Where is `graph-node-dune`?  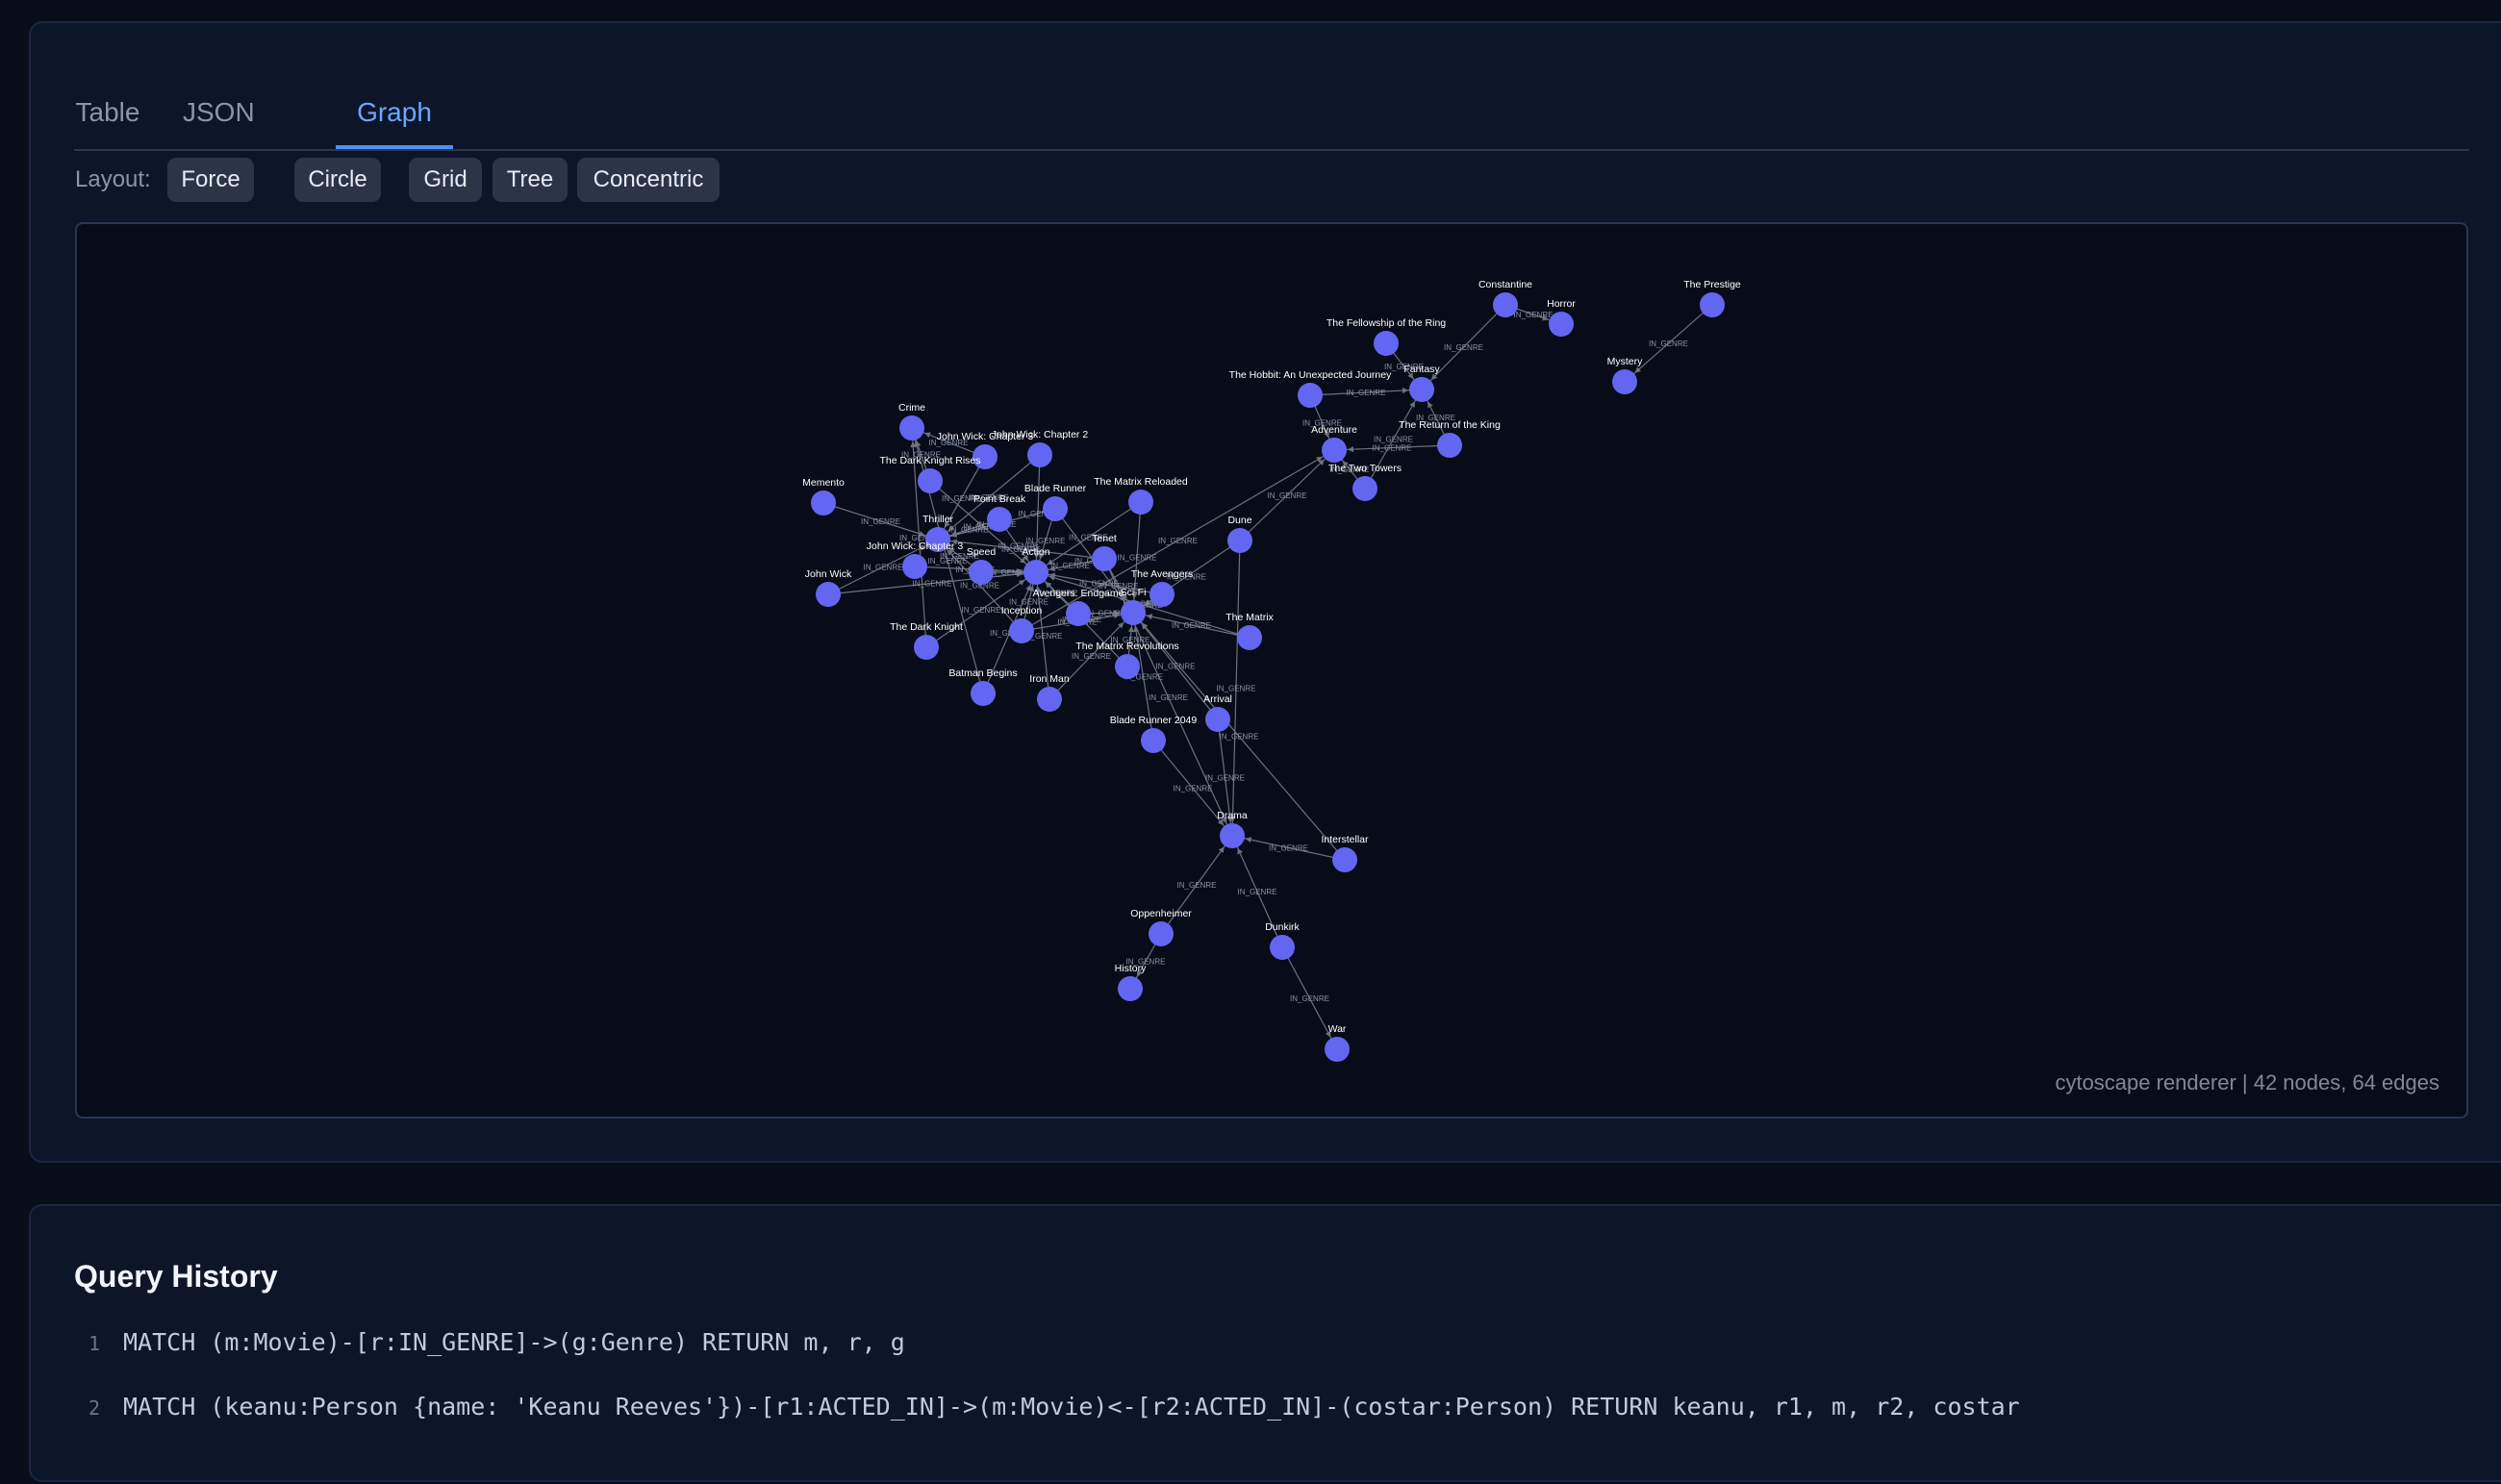 graph-node-dune is located at coordinates (1239, 540).